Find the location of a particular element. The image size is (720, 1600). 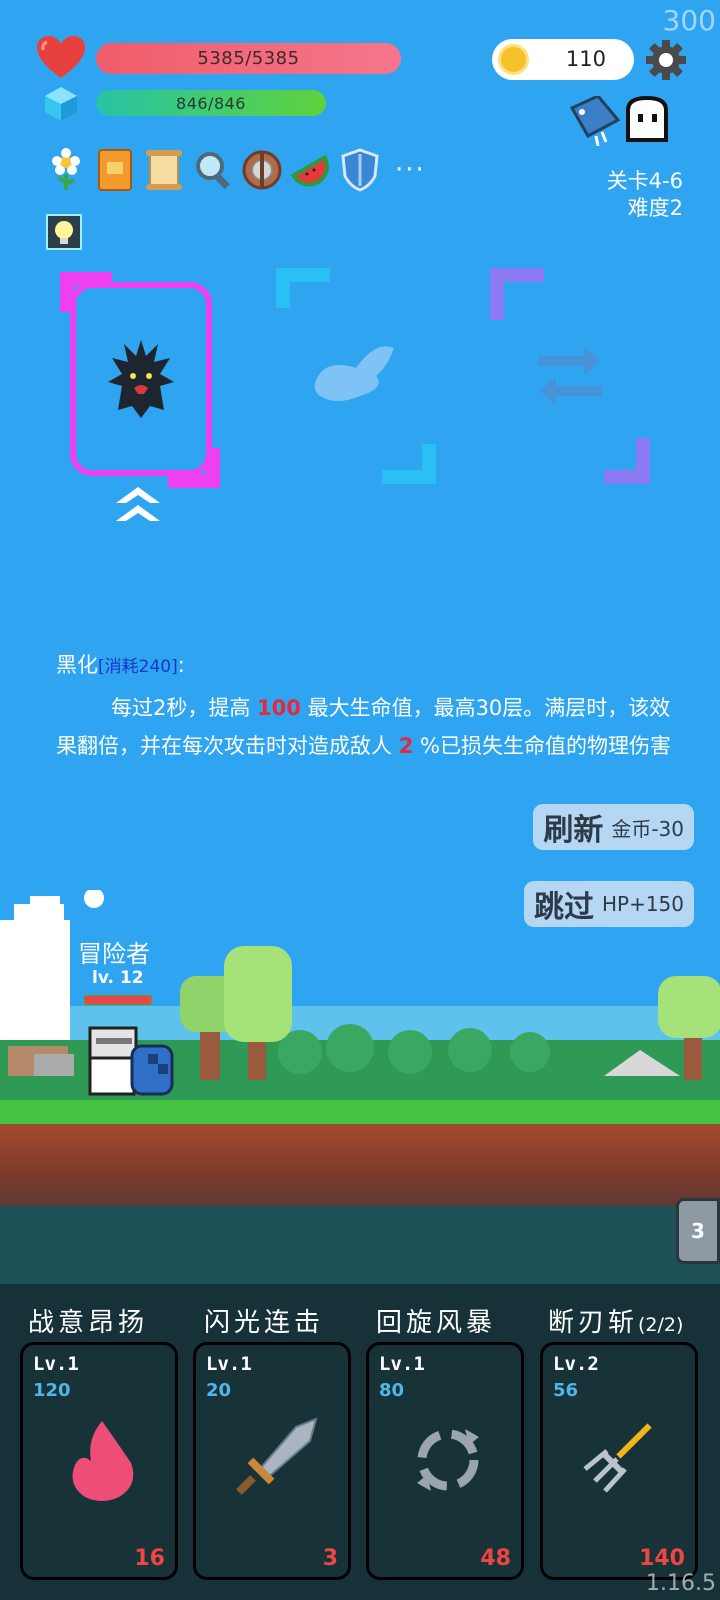

ghost-icon is located at coordinates (647, 121).